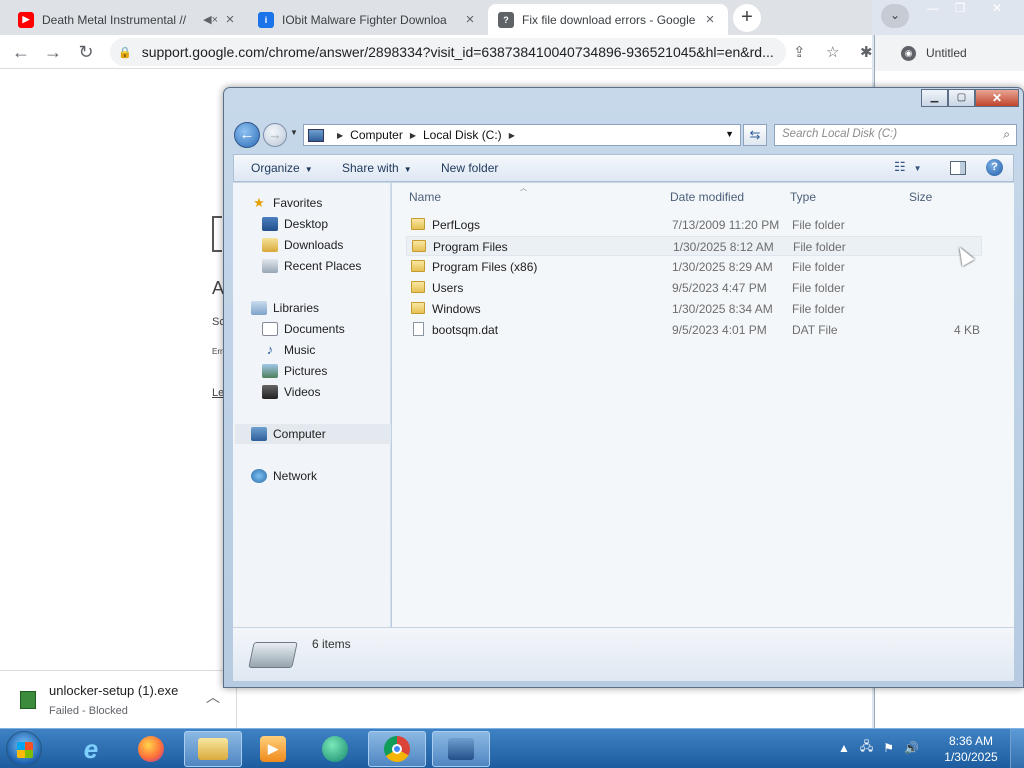  What do you see at coordinates (997, 98) in the screenshot?
I see `close-button: ✕` at bounding box center [997, 98].